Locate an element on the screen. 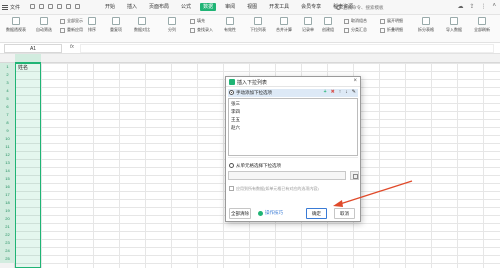  row-number: 3 is located at coordinates (7, 83).